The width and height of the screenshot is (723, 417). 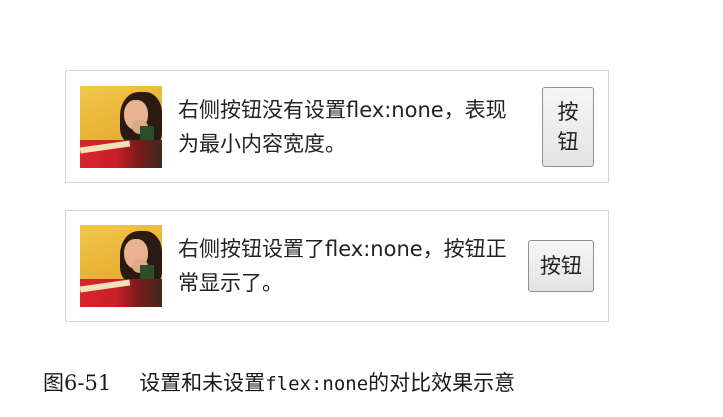 What do you see at coordinates (317, 384) in the screenshot?
I see `caption-code: flex:none` at bounding box center [317, 384].